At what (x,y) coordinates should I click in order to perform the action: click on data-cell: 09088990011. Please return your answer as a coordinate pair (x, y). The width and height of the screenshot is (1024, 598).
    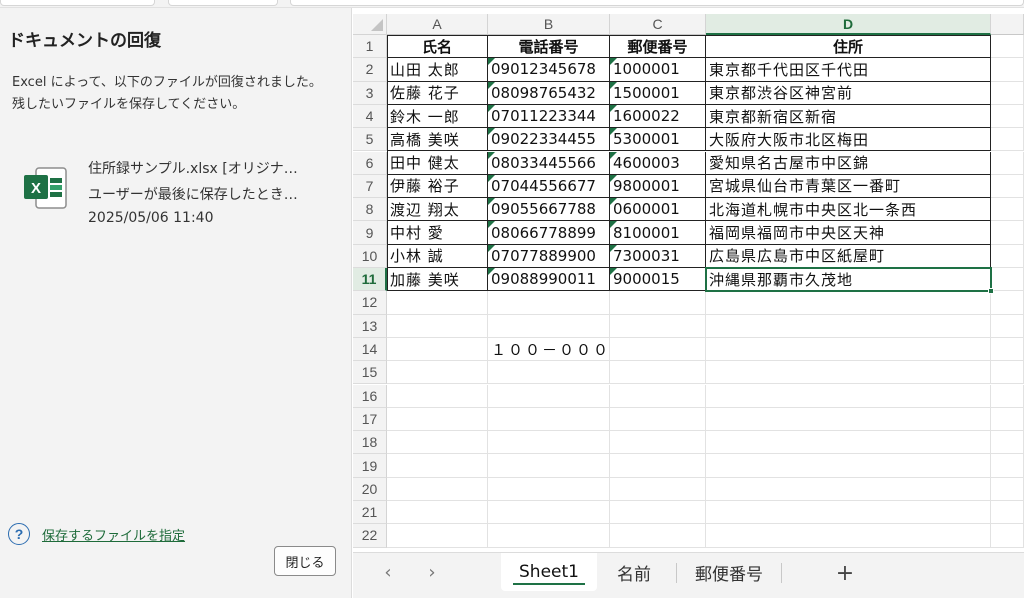
    Looking at the image, I should click on (549, 280).